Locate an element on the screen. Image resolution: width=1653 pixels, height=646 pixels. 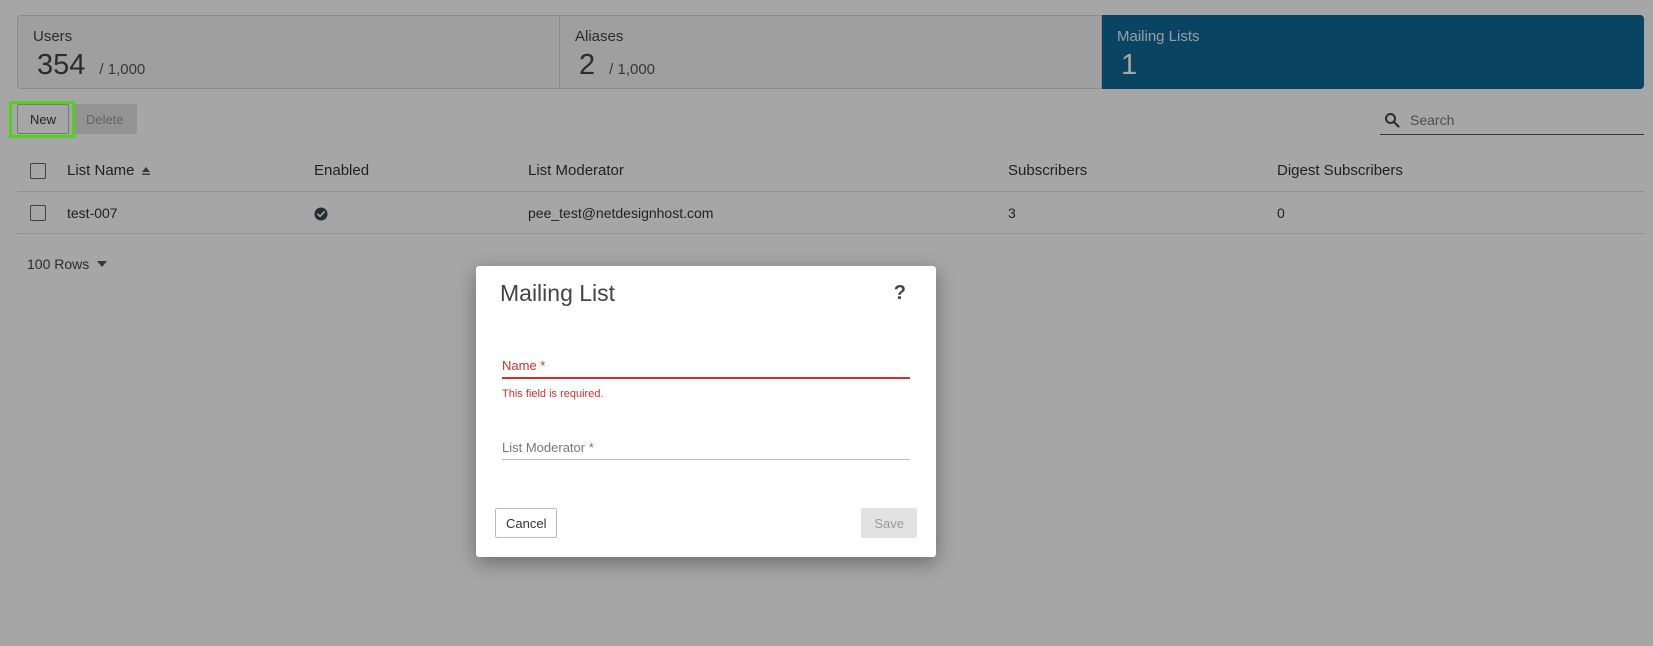
save-button: Save is located at coordinates (889, 523).